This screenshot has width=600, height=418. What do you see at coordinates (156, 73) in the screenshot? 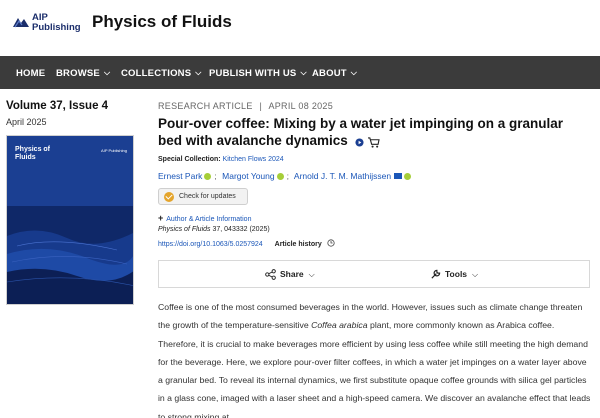
I see `nav-collections-label: COLLECTIONS` at bounding box center [156, 73].